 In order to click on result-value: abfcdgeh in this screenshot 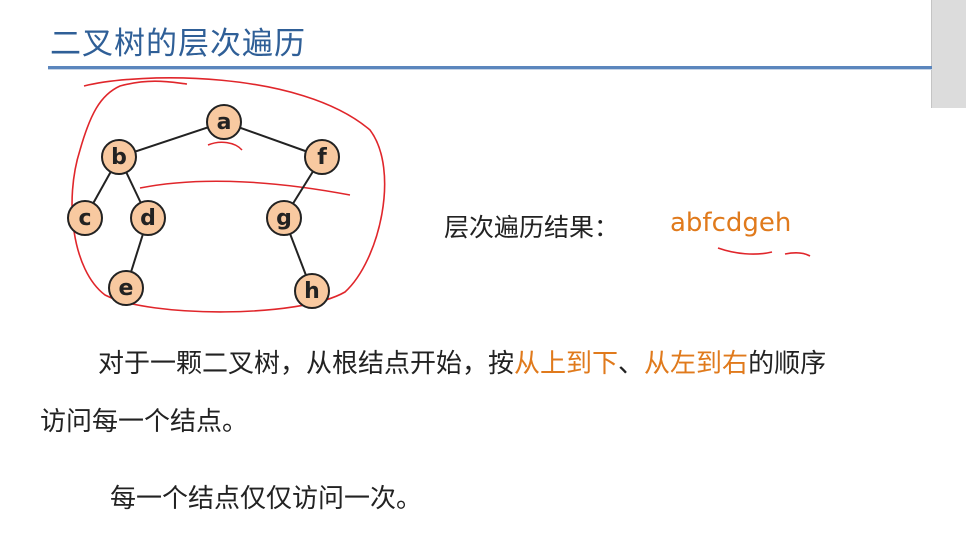, I will do `click(731, 223)`.